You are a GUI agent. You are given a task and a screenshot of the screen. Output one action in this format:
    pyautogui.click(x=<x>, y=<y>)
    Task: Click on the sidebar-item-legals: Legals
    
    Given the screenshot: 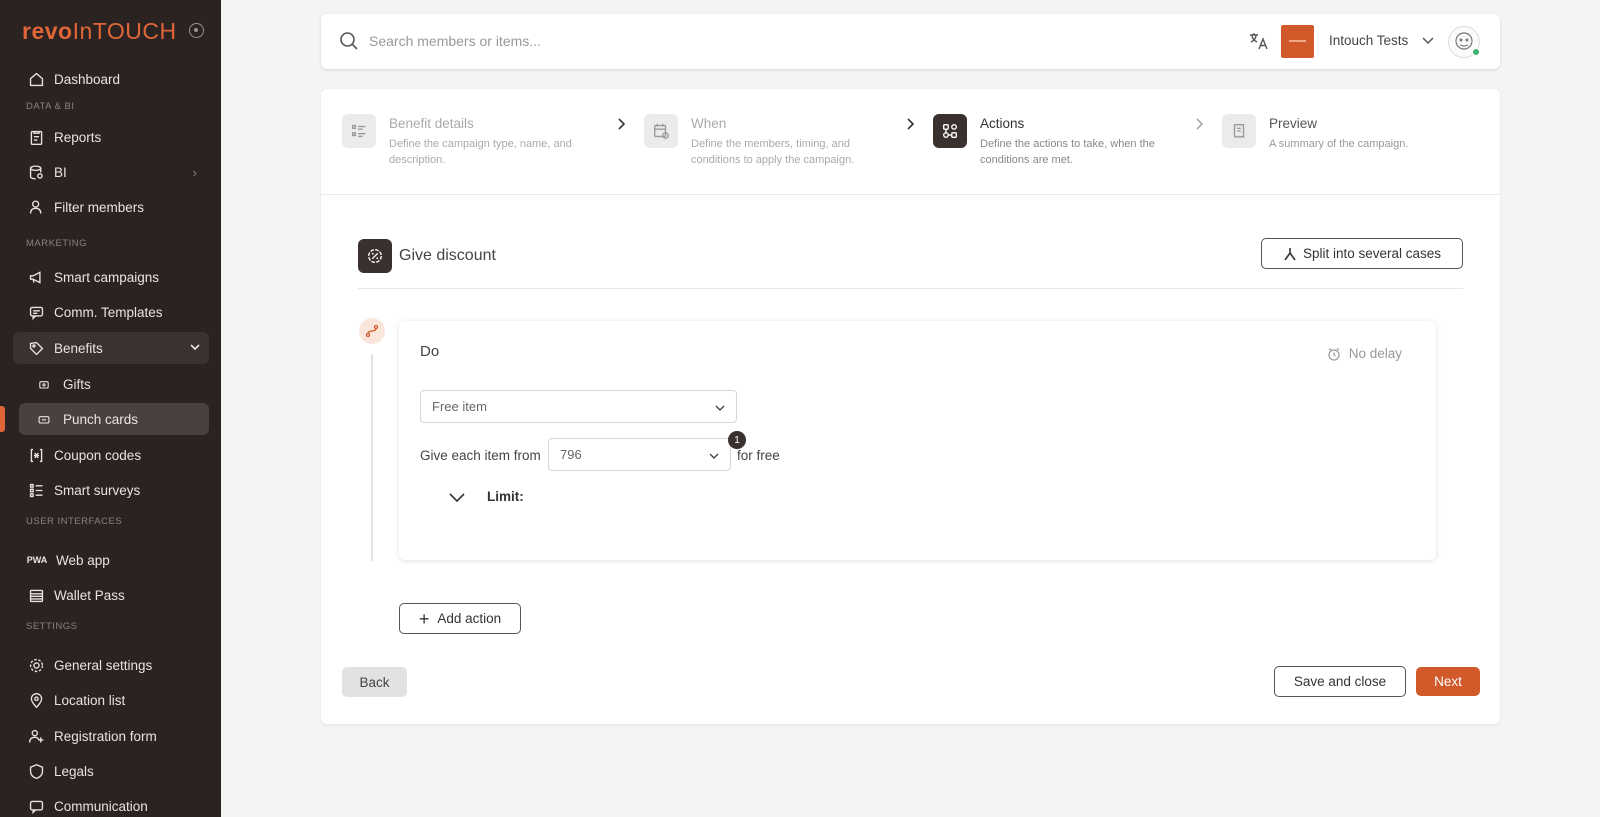 What is the action you would take?
    pyautogui.click(x=111, y=771)
    